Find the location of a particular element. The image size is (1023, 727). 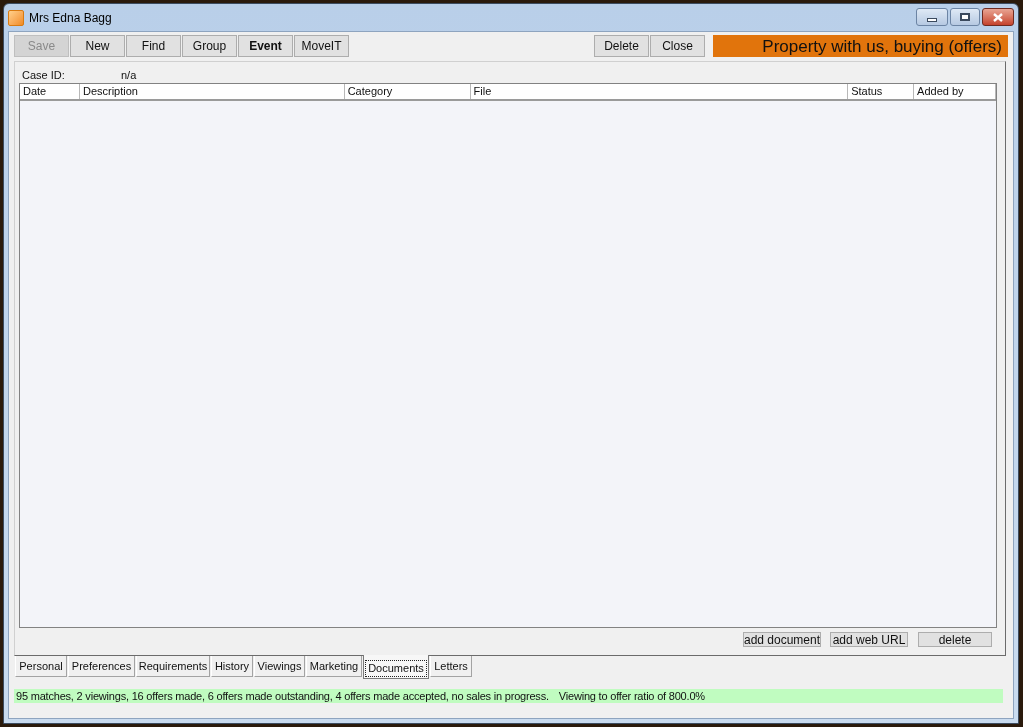

status-ratio: Viewing to offer ratio of 800.0% is located at coordinates (631, 696).